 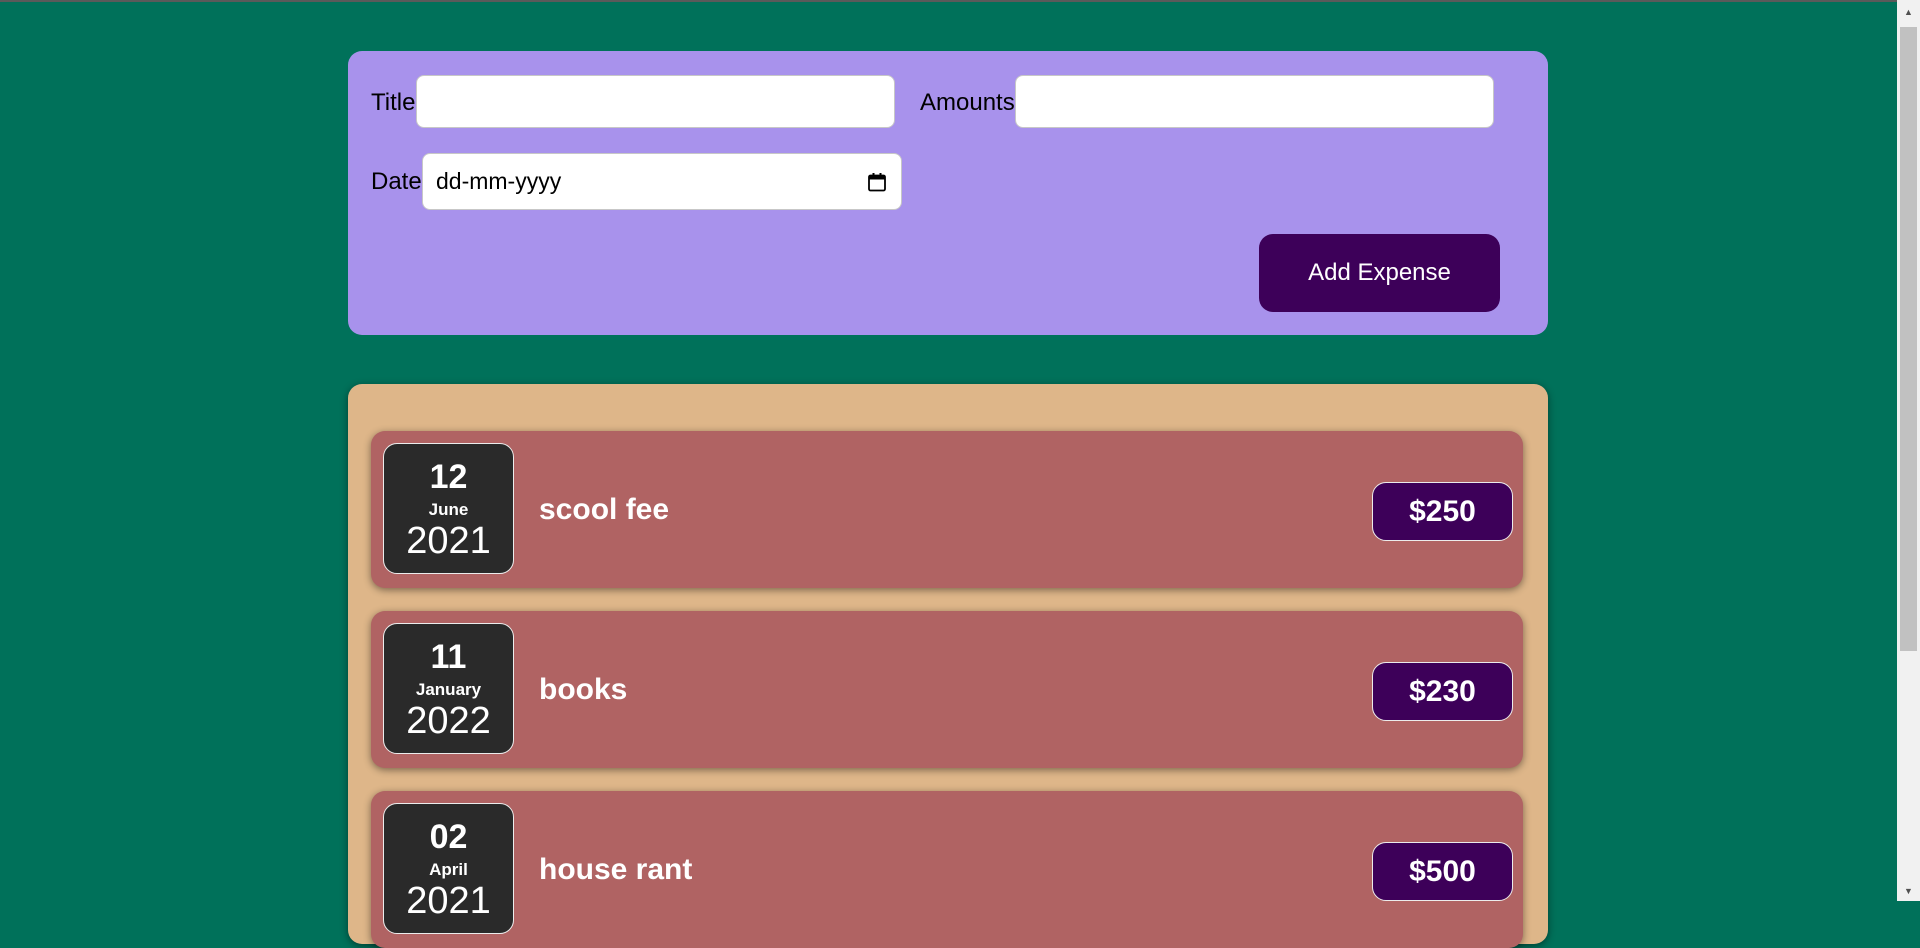 What do you see at coordinates (1254, 101) in the screenshot?
I see `amount-input` at bounding box center [1254, 101].